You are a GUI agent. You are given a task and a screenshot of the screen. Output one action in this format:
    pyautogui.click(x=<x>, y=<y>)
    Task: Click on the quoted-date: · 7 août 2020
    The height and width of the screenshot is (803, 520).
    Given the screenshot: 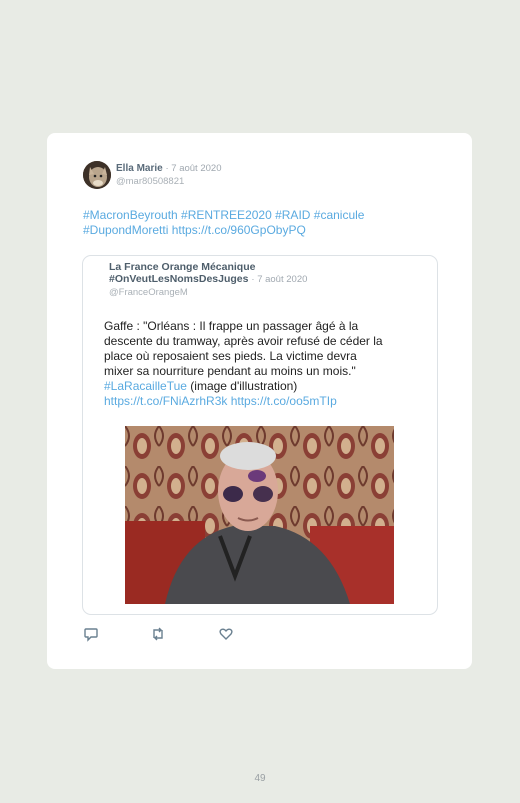 What is the action you would take?
    pyautogui.click(x=279, y=279)
    